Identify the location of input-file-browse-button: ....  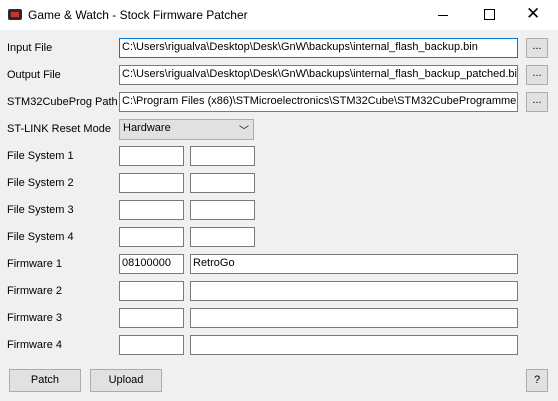
(537, 48).